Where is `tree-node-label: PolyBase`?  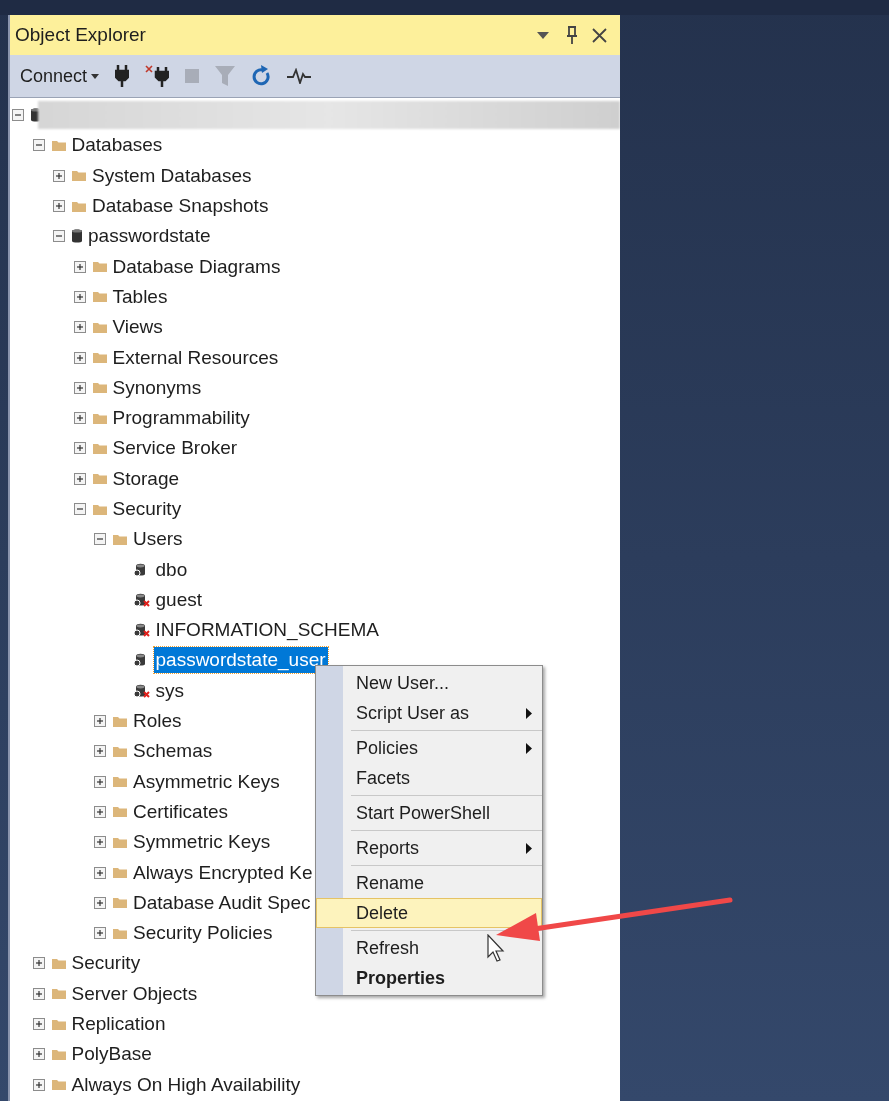 tree-node-label: PolyBase is located at coordinates (111, 1054).